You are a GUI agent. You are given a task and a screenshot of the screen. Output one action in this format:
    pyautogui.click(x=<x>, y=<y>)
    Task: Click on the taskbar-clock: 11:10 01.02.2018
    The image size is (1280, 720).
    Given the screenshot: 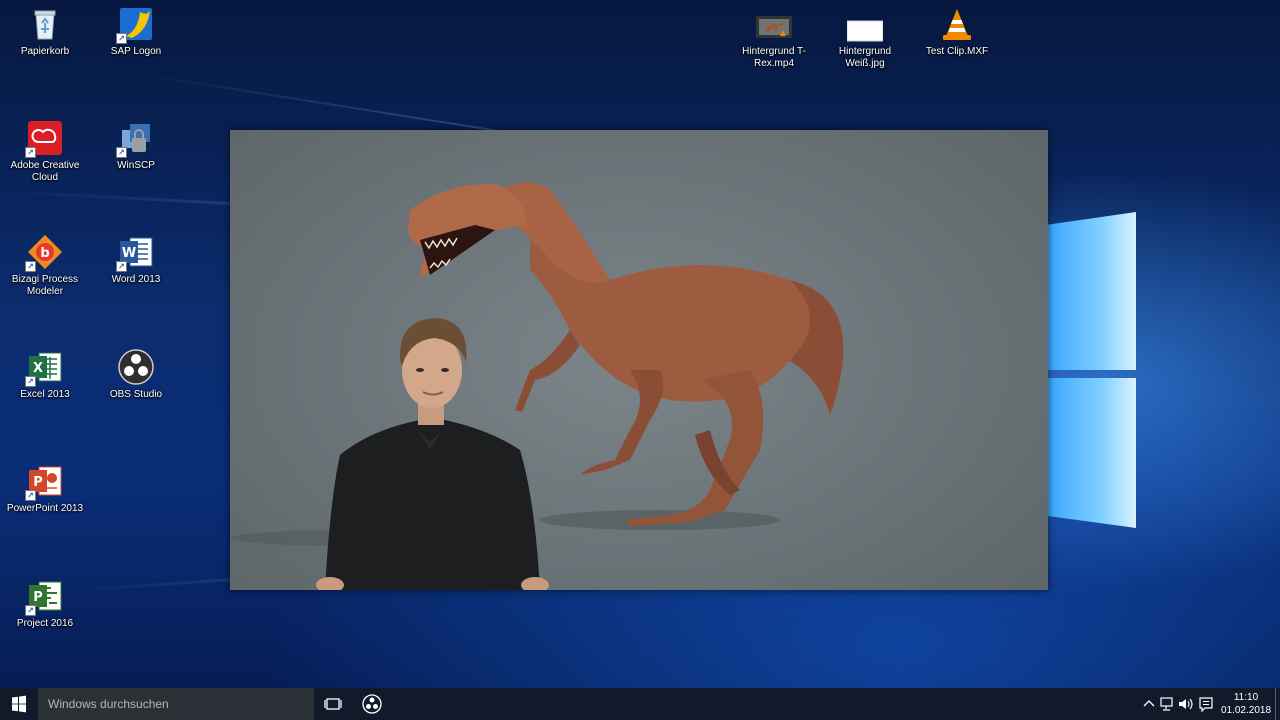 What is the action you would take?
    pyautogui.click(x=1246, y=704)
    